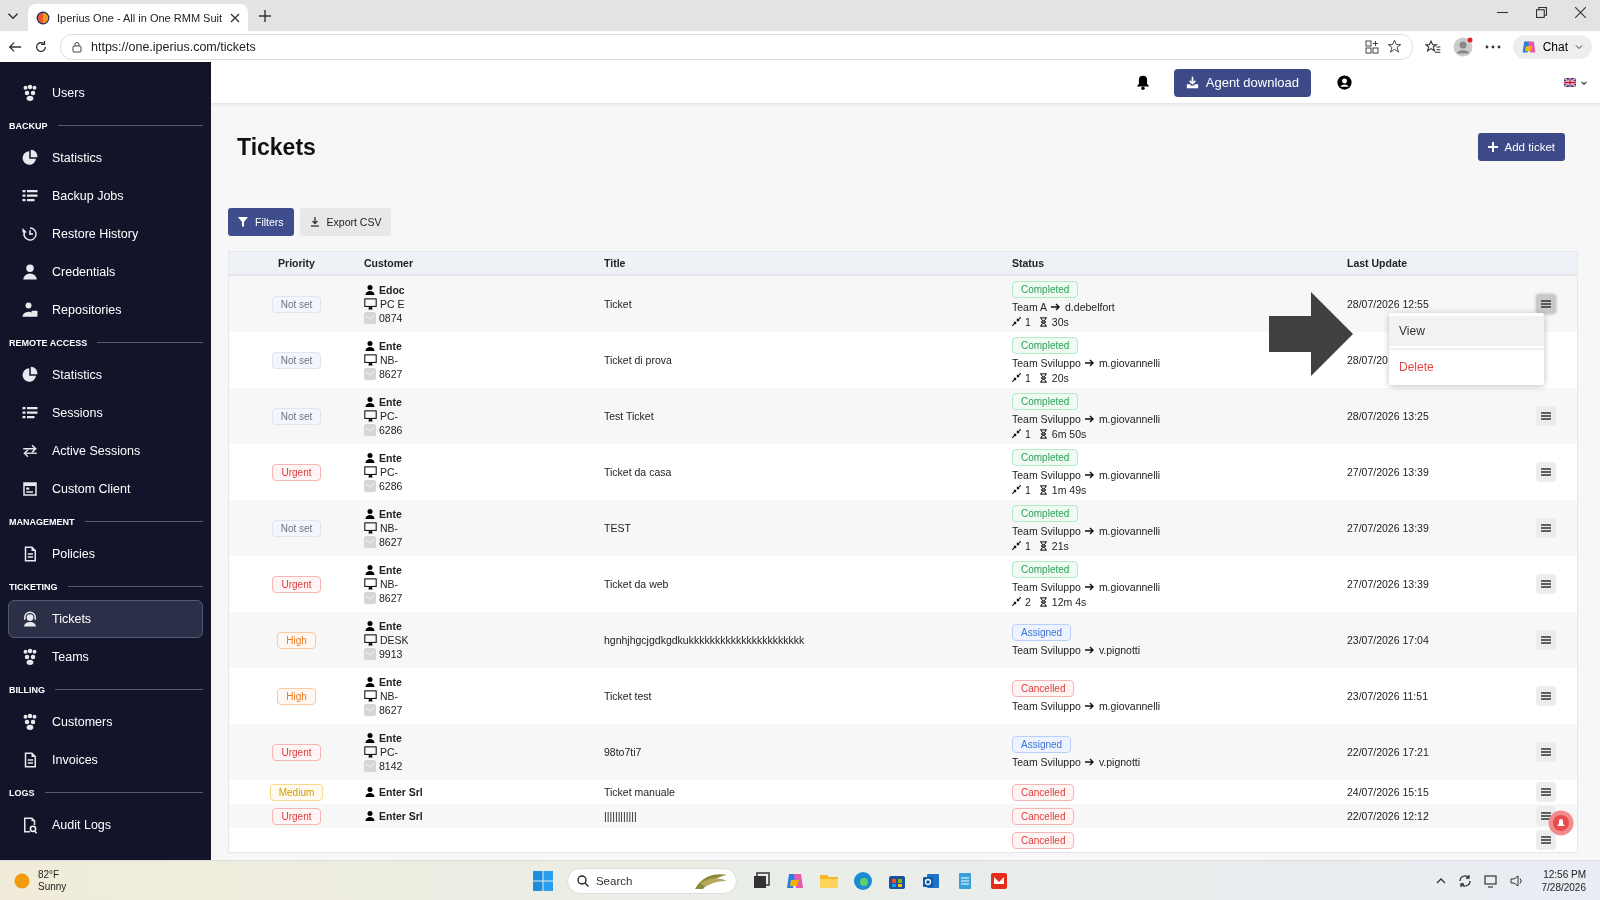 This screenshot has width=1600, height=900. I want to click on person-icon, so click(370, 458).